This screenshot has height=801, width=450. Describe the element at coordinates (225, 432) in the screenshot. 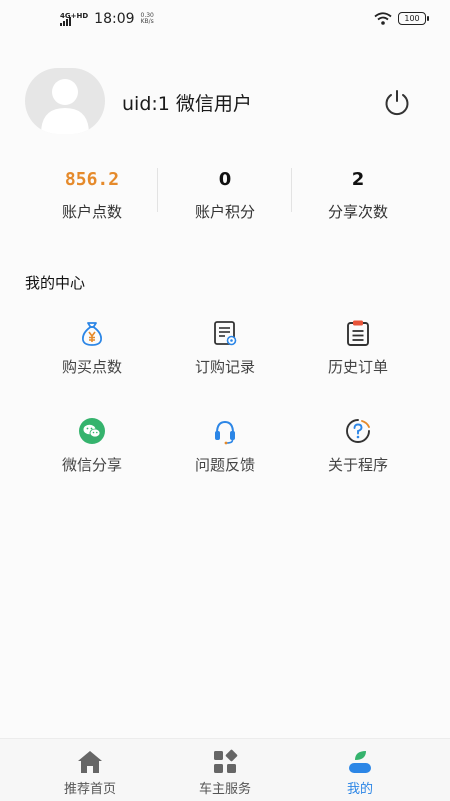

I see `headset-icon` at that location.